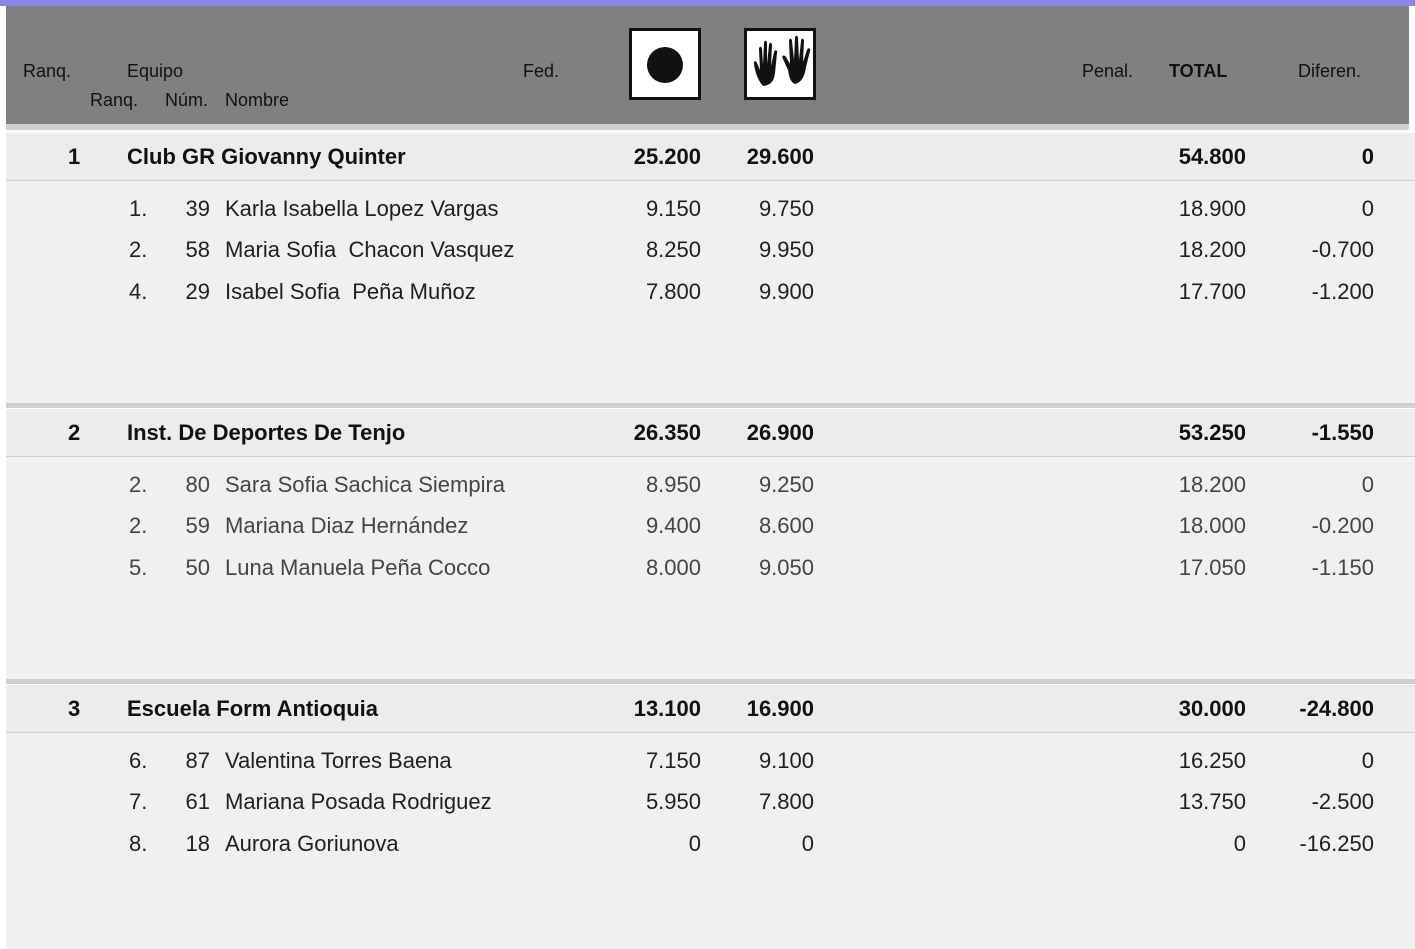 This screenshot has height=949, width=1415. What do you see at coordinates (1212, 567) in the screenshot?
I see `member-total: 17.050` at bounding box center [1212, 567].